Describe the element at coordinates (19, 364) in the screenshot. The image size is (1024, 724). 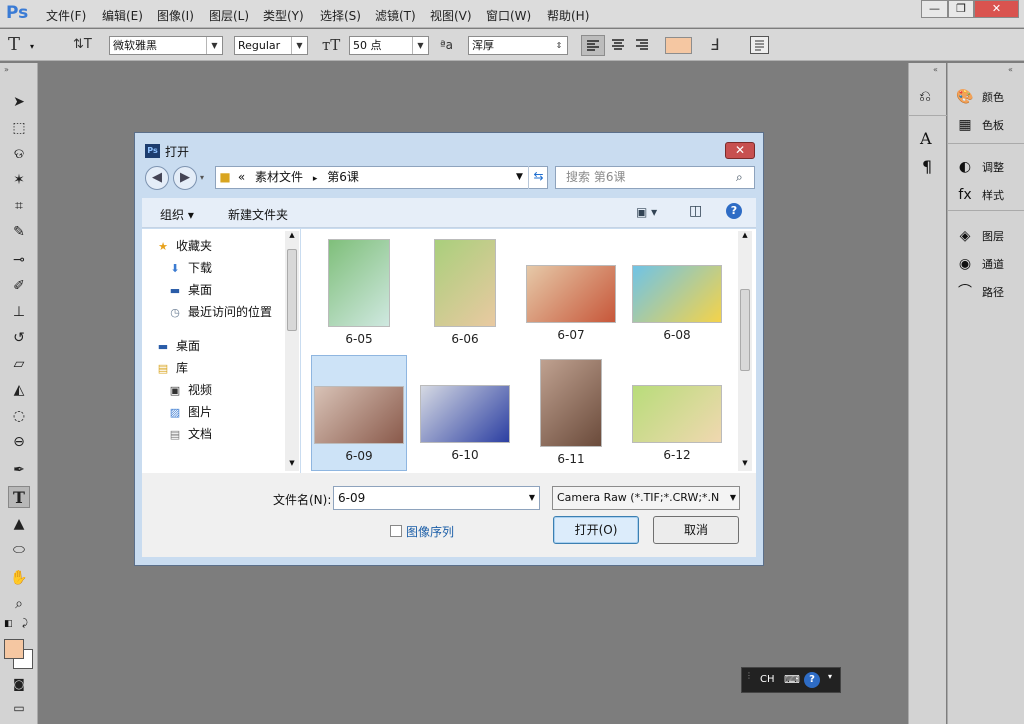
I see `eraser-tool-icon: ▱` at that location.